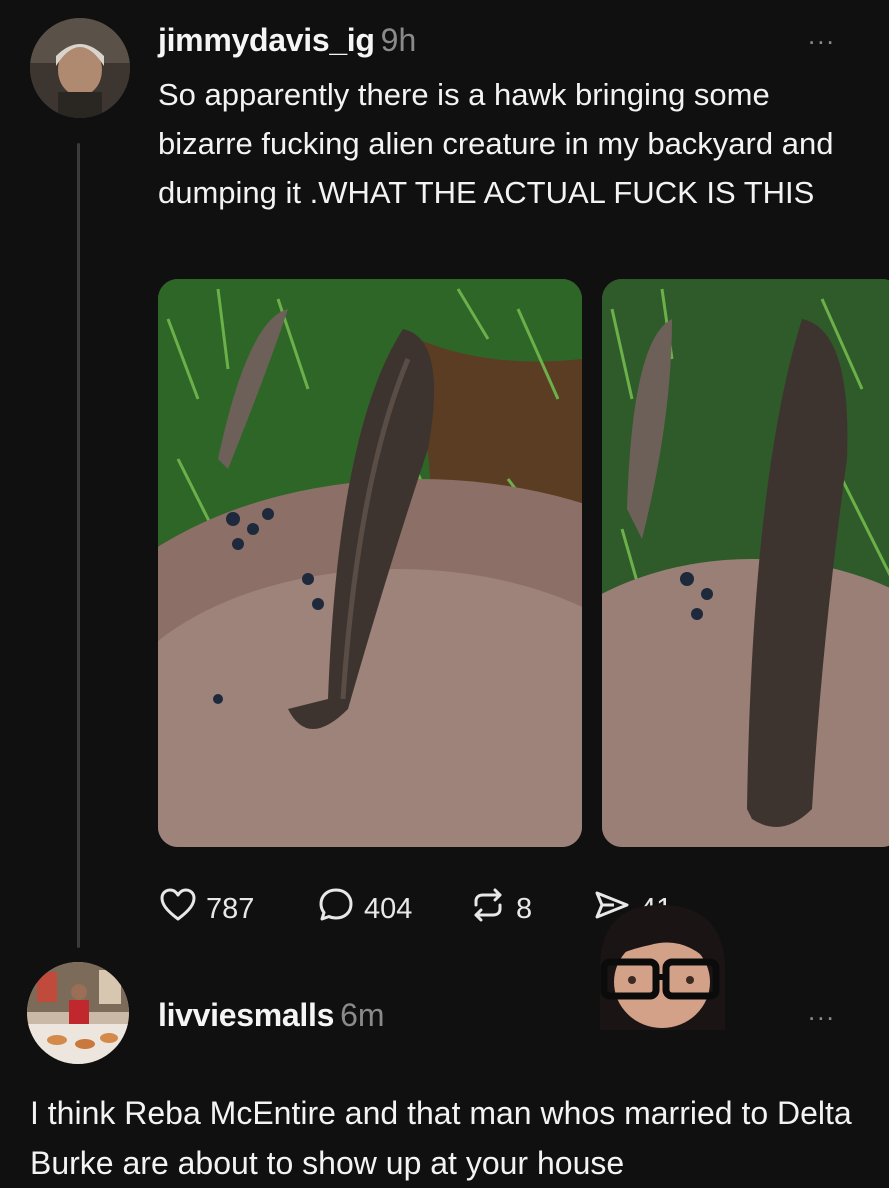  I want to click on comment-button: 404, so click(364, 909).